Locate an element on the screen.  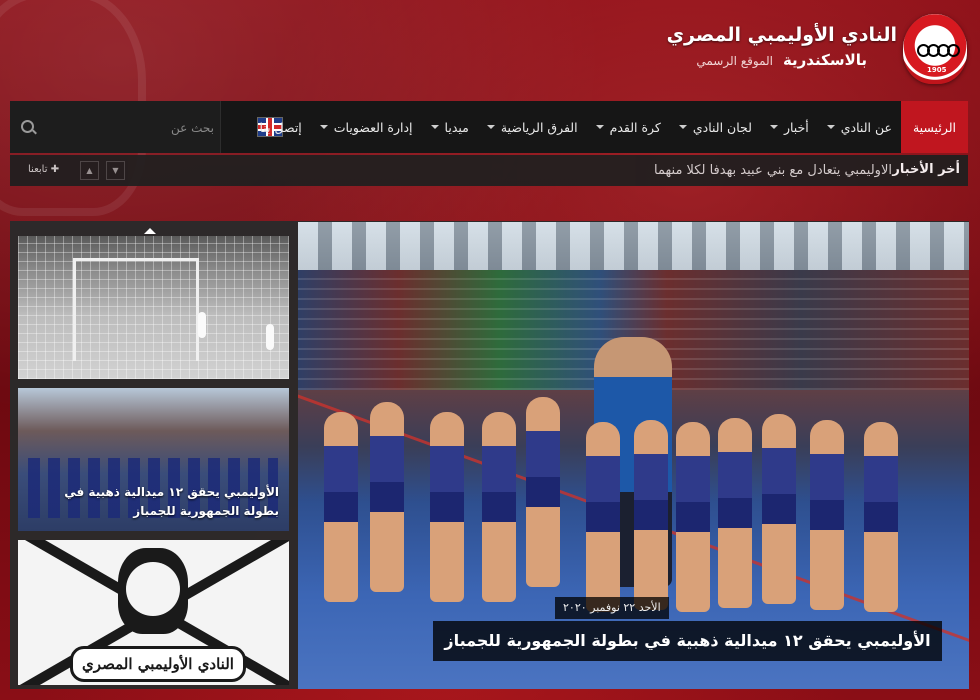
nav-item-label: ميديا is located at coordinates (456, 127).